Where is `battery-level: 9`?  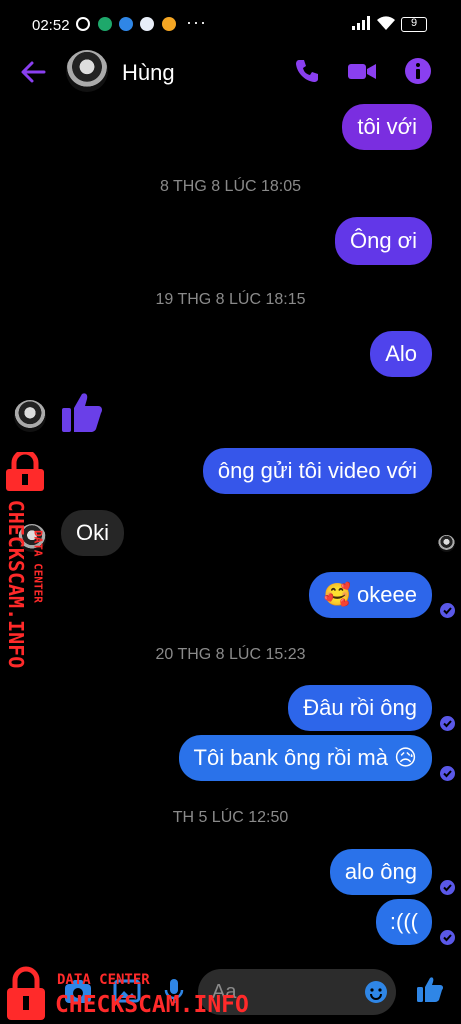
battery-level: 9 is located at coordinates (414, 23).